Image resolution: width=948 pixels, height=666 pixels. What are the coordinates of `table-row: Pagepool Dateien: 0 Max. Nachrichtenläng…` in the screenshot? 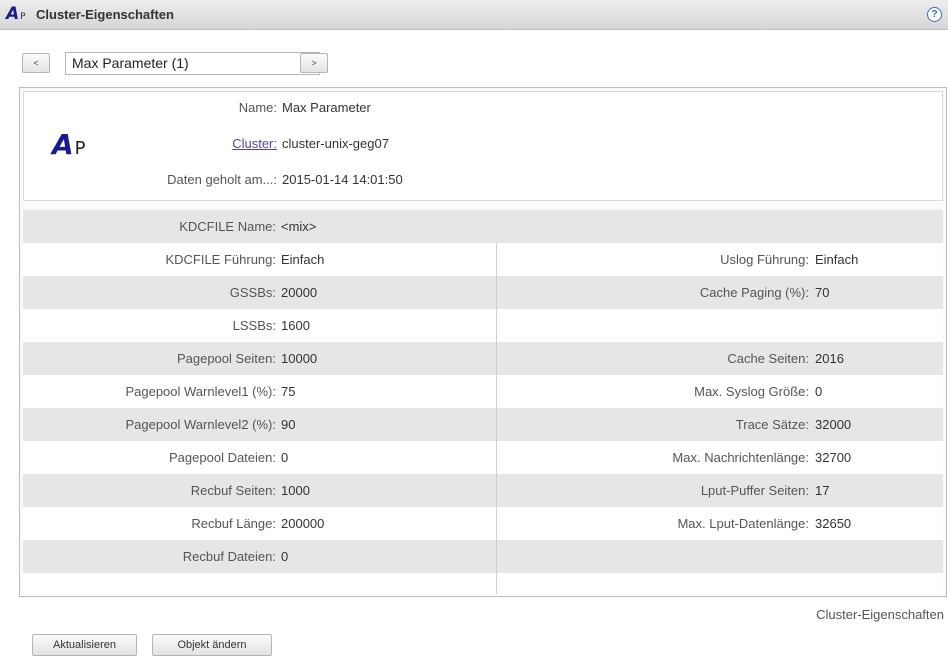 It's located at (483, 457).